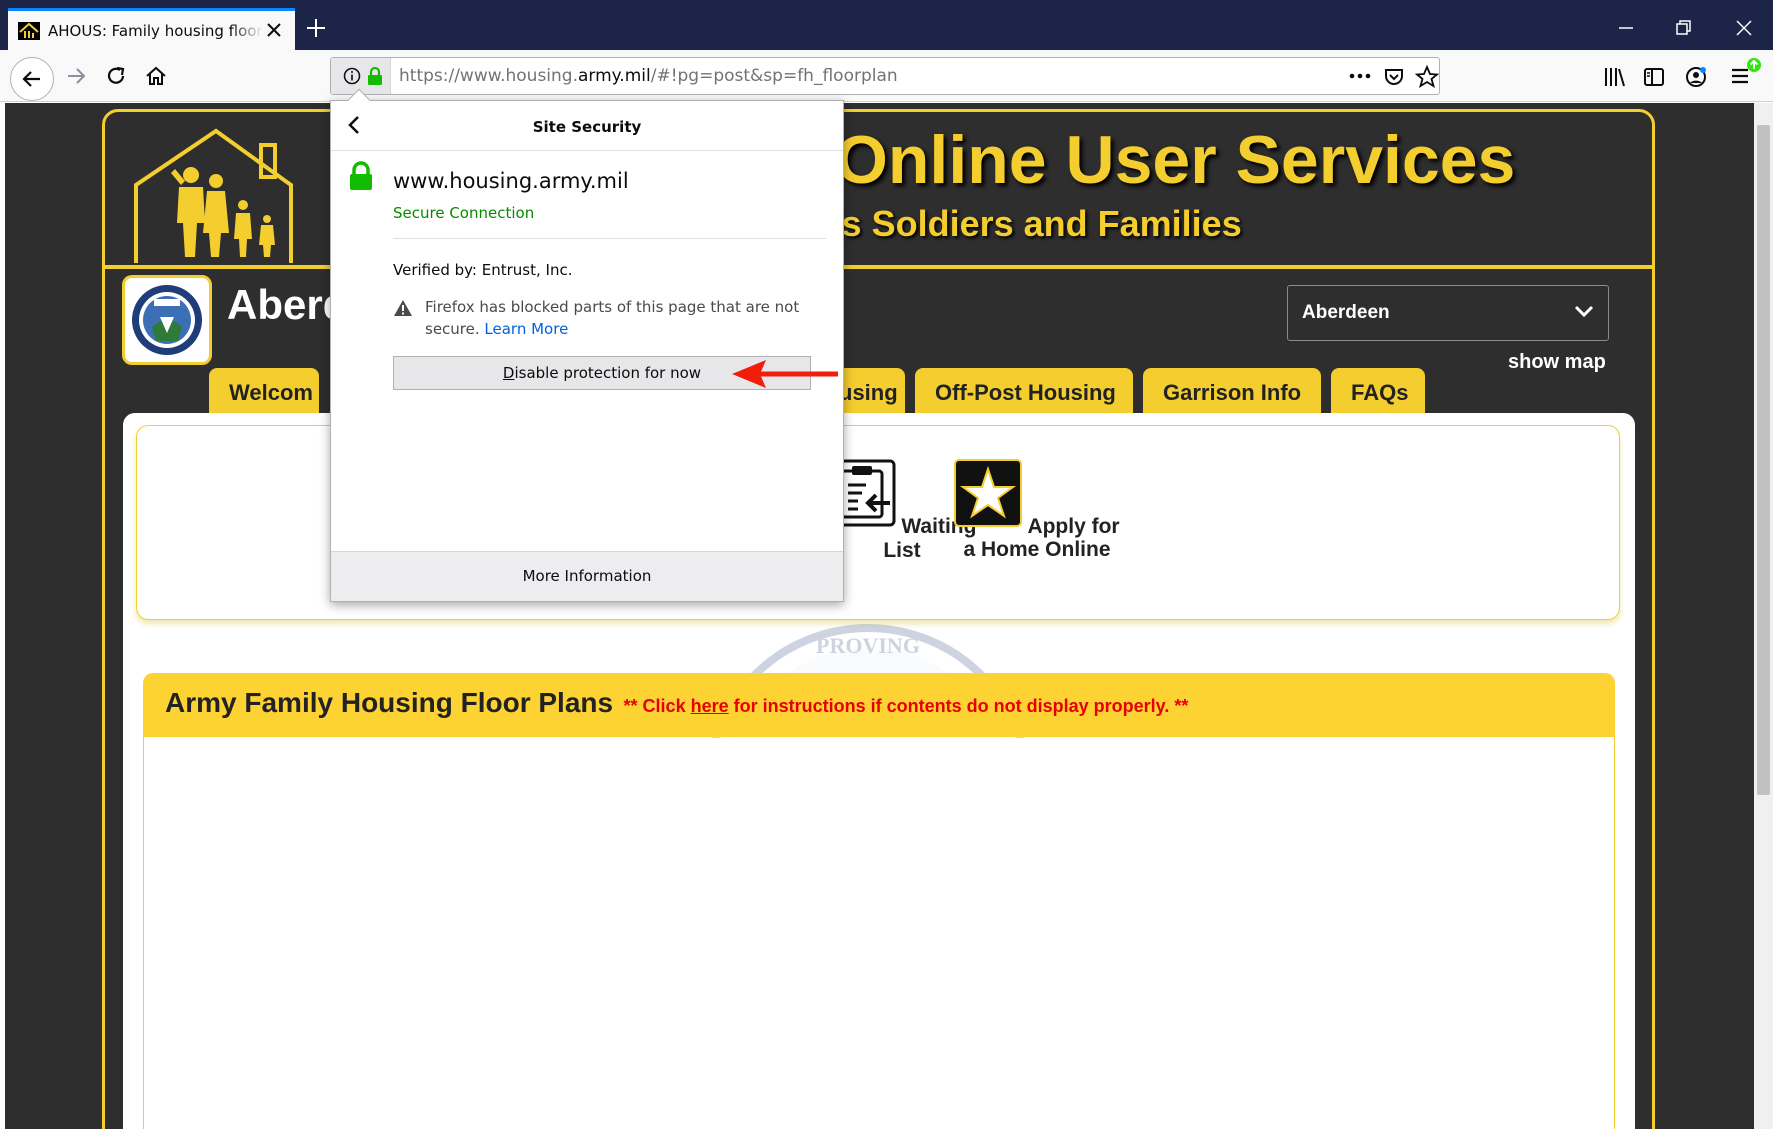  What do you see at coordinates (403, 308) in the screenshot?
I see `warning-triangle-icon` at bounding box center [403, 308].